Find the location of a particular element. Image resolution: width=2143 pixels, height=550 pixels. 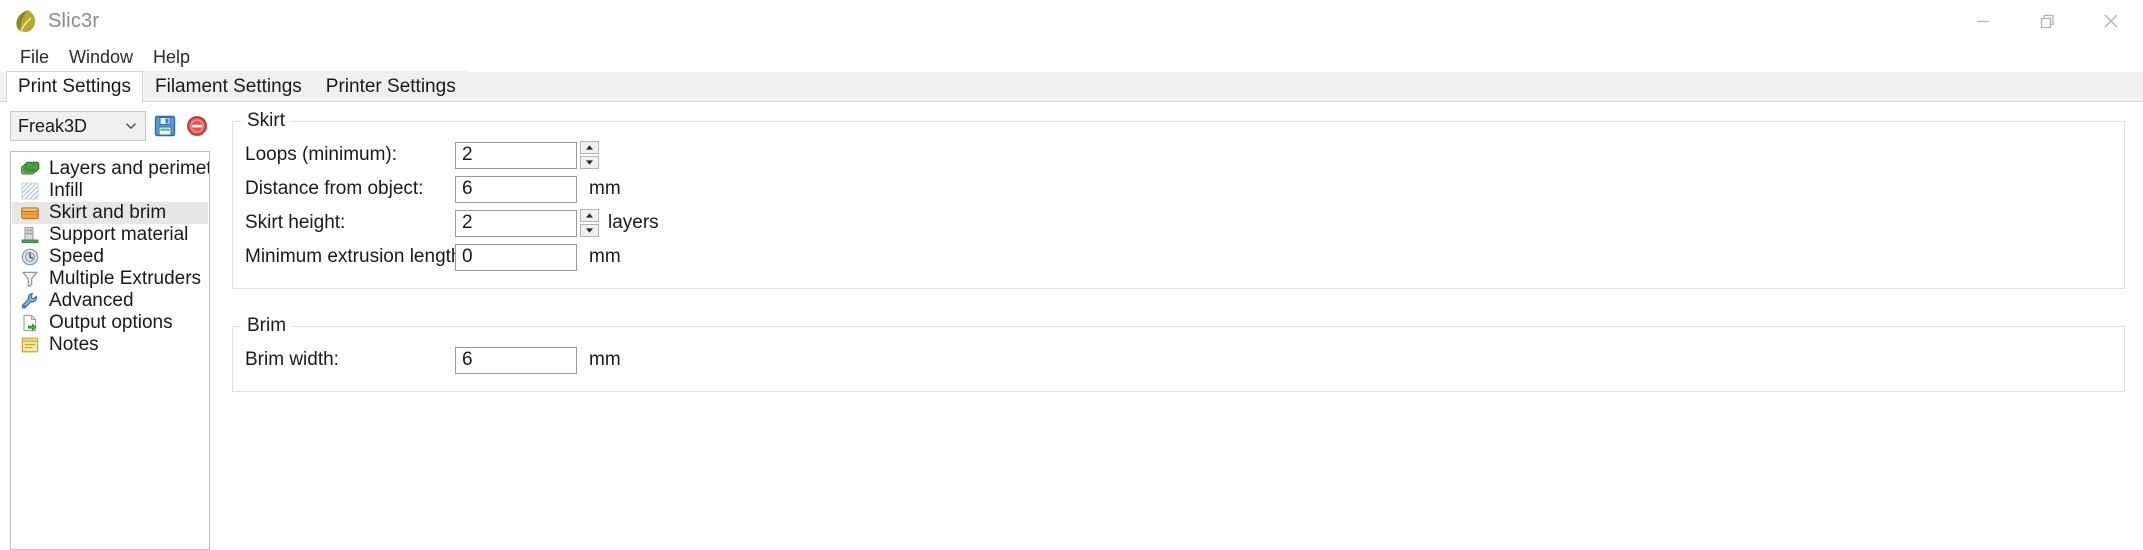

sidebar-item-label: Notes is located at coordinates (74, 344).